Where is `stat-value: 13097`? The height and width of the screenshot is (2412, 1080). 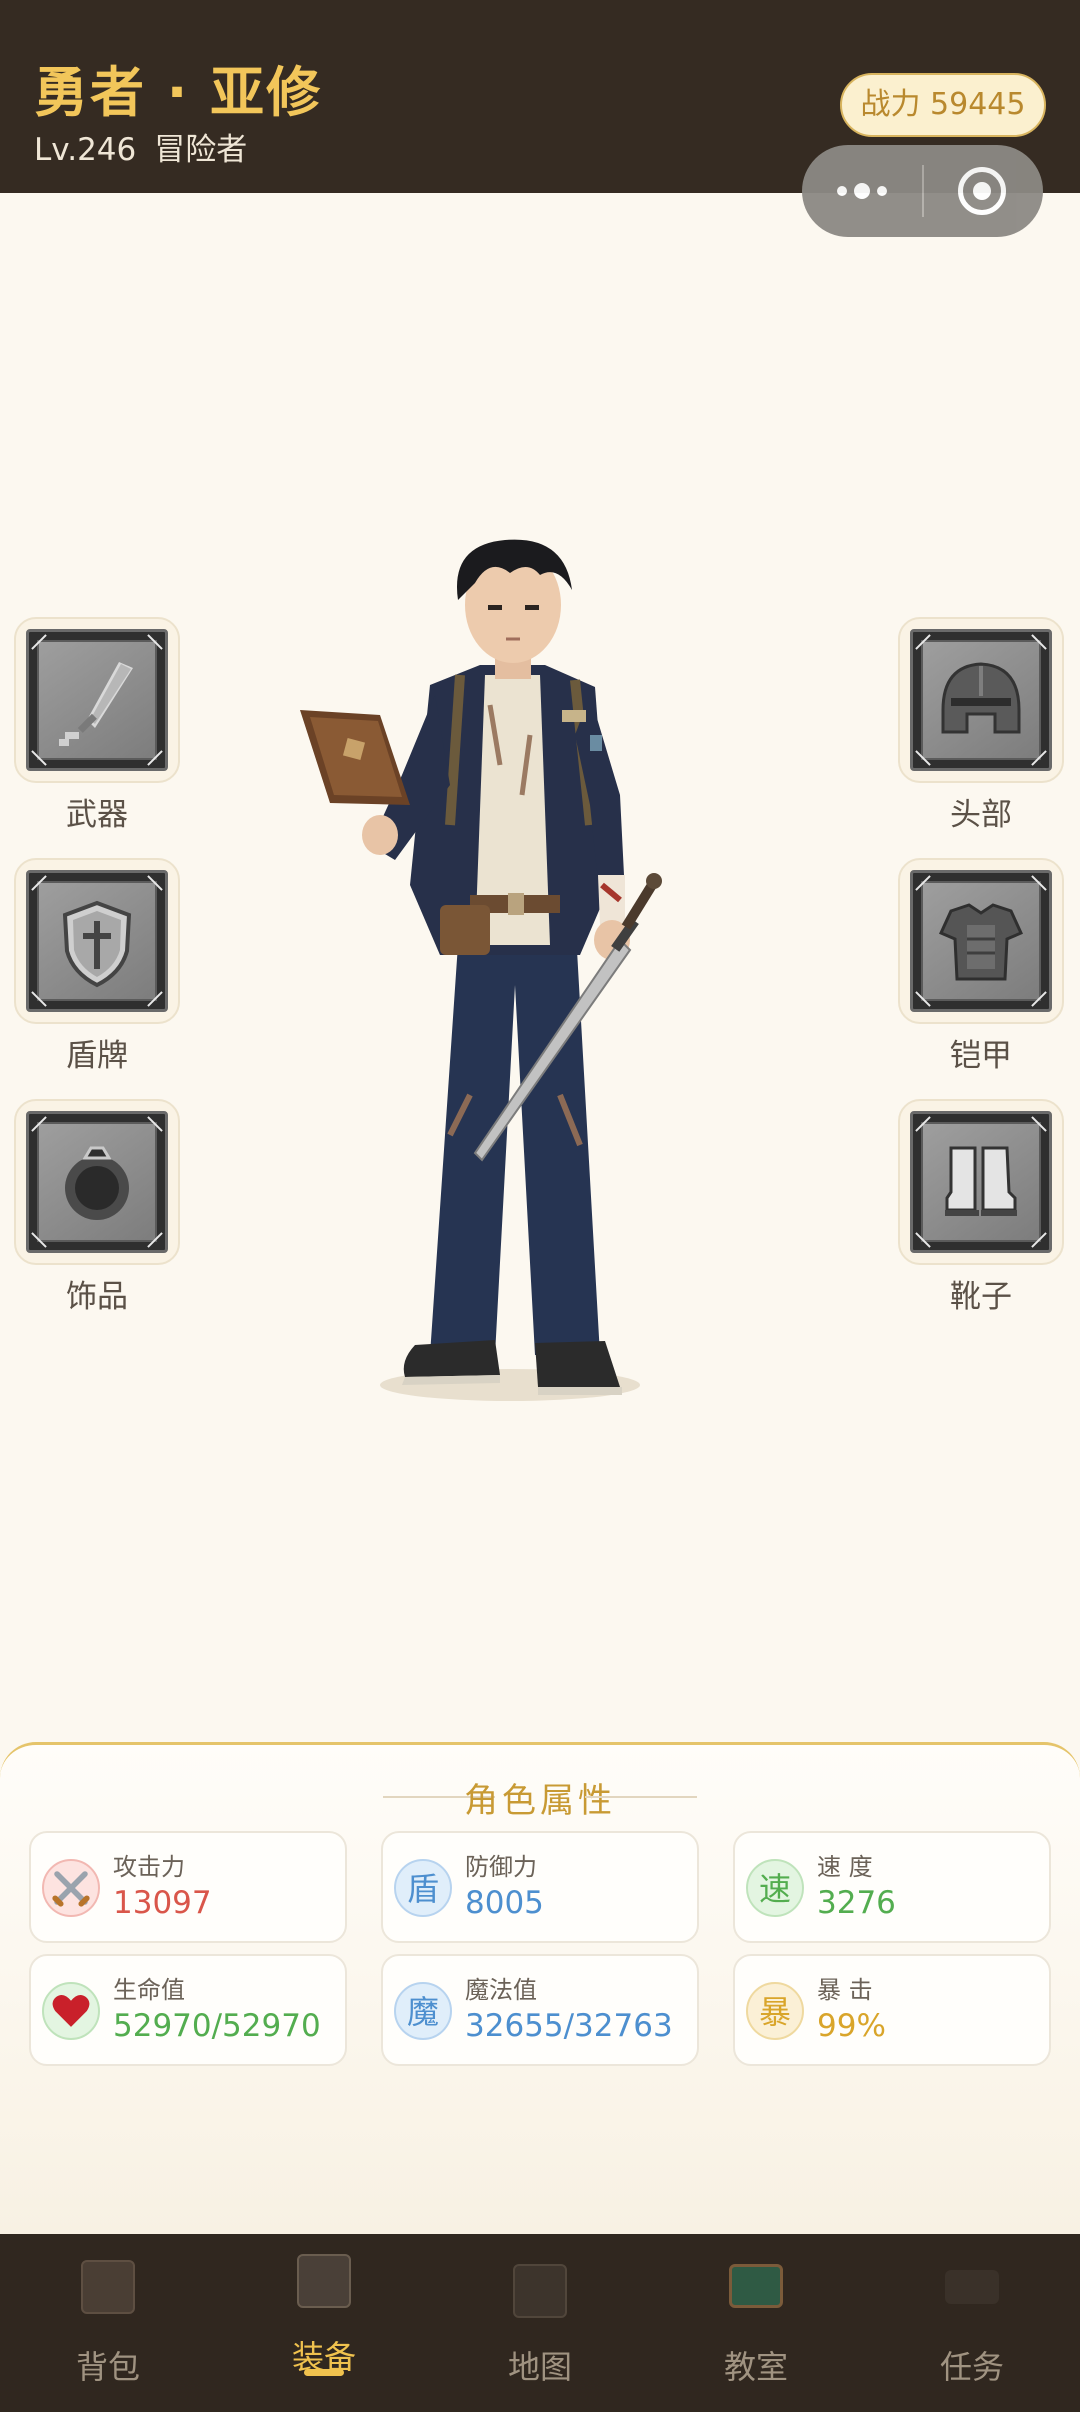 stat-value: 13097 is located at coordinates (162, 1903).